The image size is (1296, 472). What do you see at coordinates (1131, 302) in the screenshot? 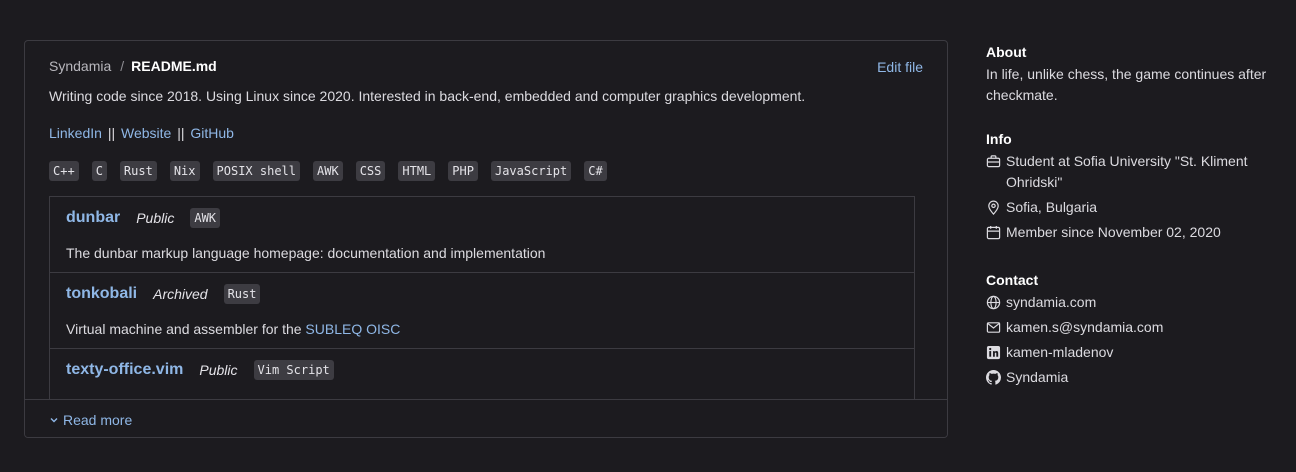
I see `contact-item-website: syndamia.com` at bounding box center [1131, 302].